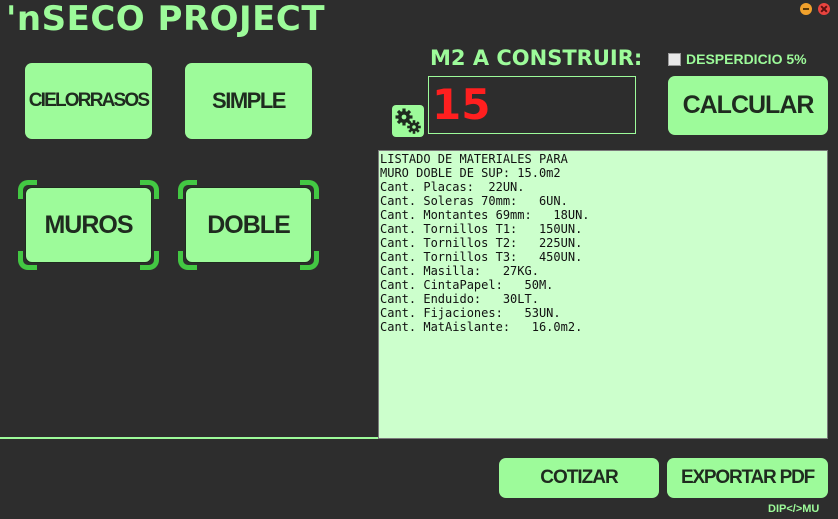  What do you see at coordinates (536, 58) in the screenshot?
I see `m2-label: M2 A CONSTRUIR:` at bounding box center [536, 58].